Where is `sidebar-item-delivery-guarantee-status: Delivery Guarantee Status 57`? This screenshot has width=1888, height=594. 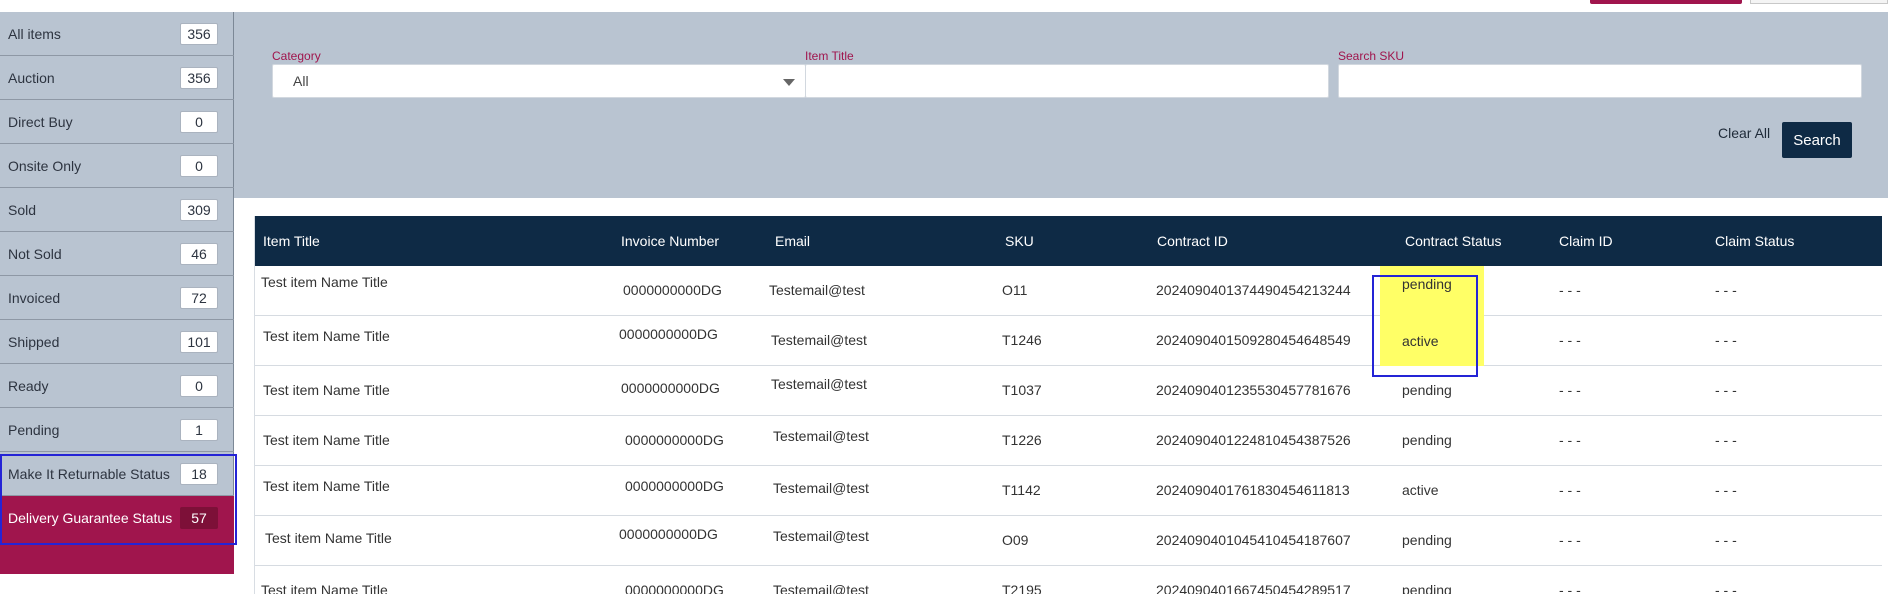 sidebar-item-delivery-guarantee-status: Delivery Guarantee Status 57 is located at coordinates (117, 518).